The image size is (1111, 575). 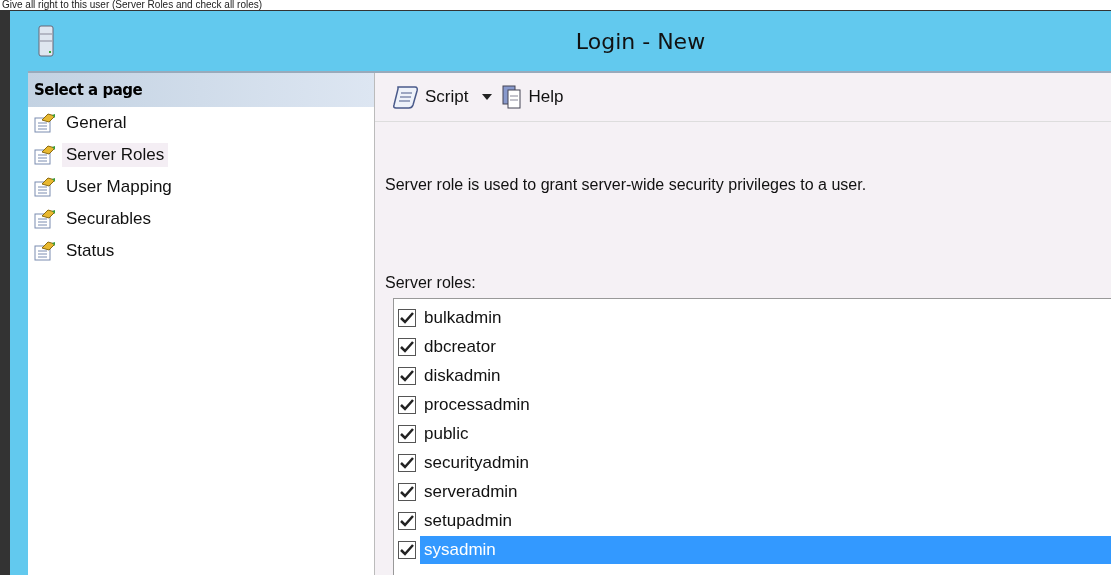 I want to click on script-button: Script, so click(x=443, y=97).